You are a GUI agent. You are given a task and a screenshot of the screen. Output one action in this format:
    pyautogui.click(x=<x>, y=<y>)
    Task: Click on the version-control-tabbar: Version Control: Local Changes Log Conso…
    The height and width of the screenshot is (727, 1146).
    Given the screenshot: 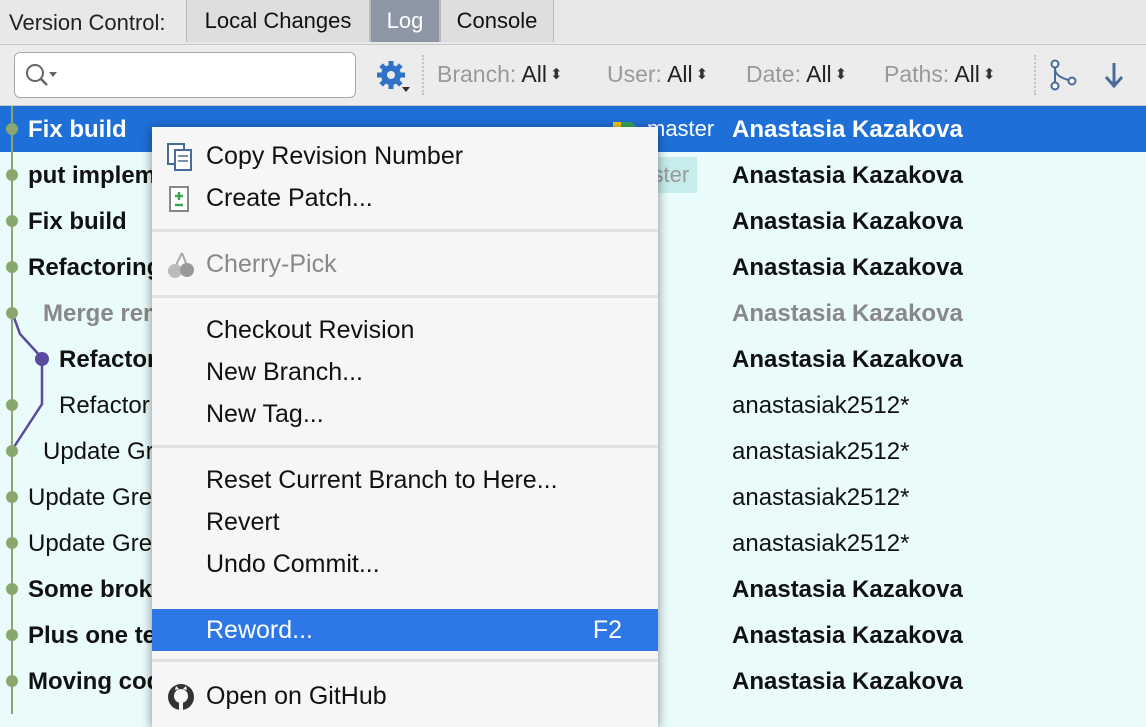 What is the action you would take?
    pyautogui.click(x=573, y=22)
    